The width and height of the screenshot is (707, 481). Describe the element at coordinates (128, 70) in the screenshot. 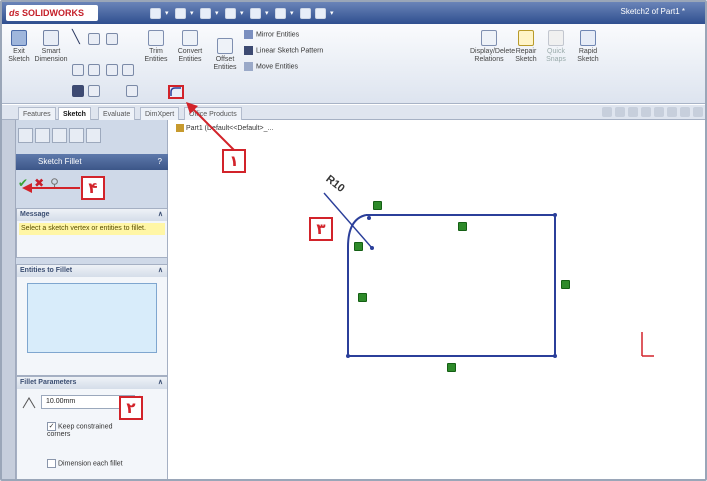

I see `text-icon` at that location.